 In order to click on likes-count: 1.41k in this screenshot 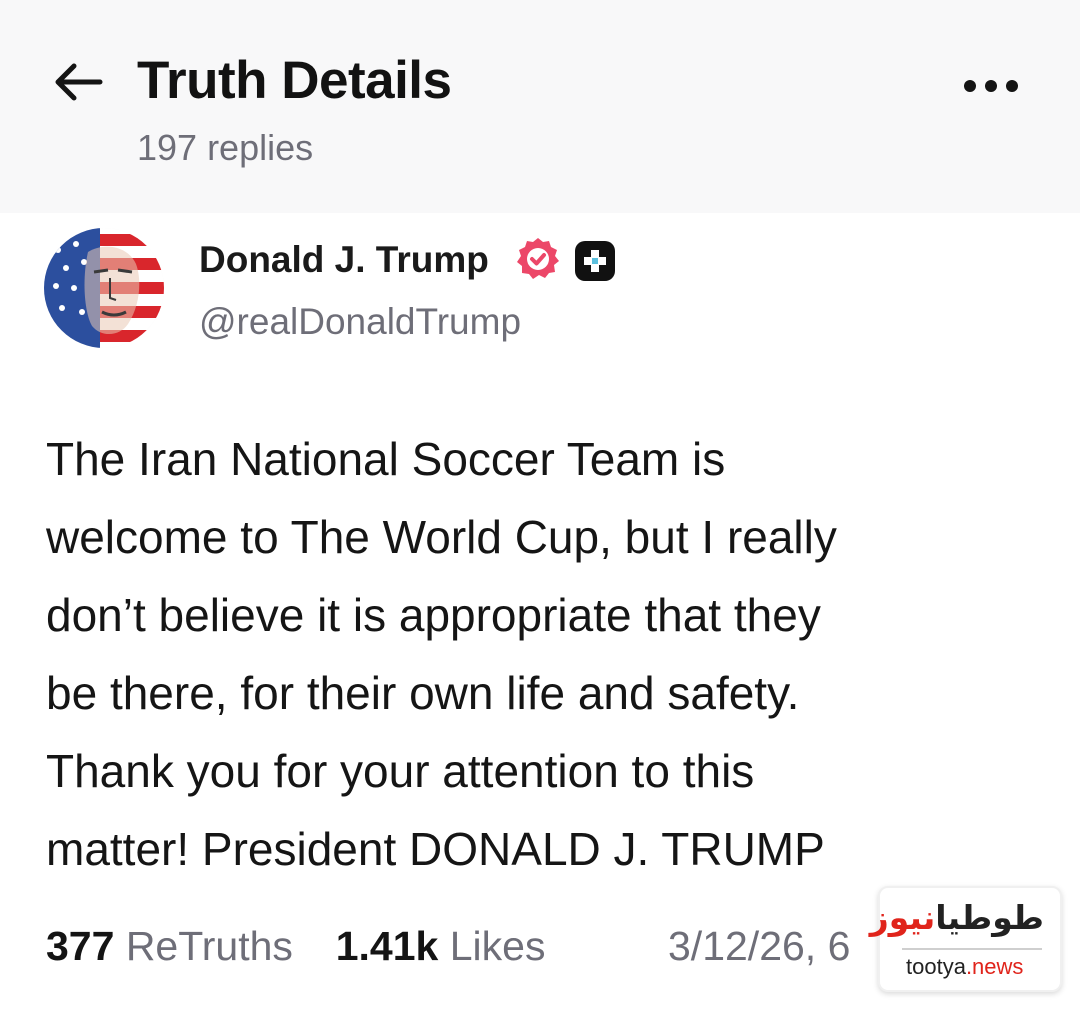, I will do `click(387, 946)`.